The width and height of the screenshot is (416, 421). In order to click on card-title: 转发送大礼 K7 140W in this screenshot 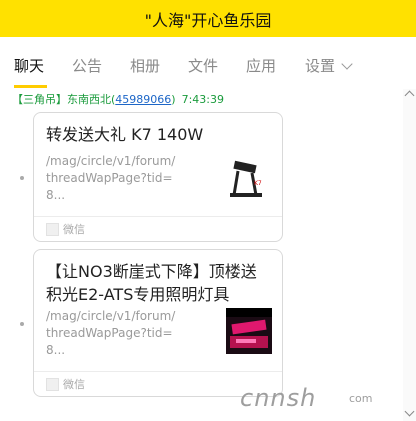, I will do `click(125, 134)`.